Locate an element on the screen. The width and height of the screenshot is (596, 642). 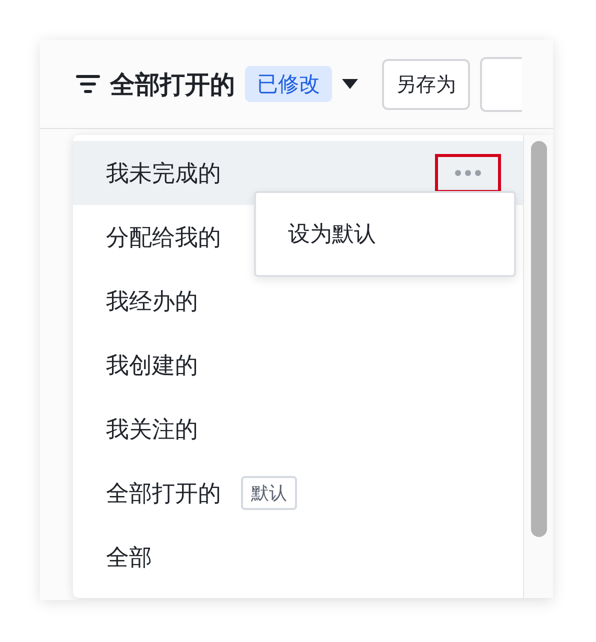
menu-item-label: 分配给我的 is located at coordinates (163, 238).